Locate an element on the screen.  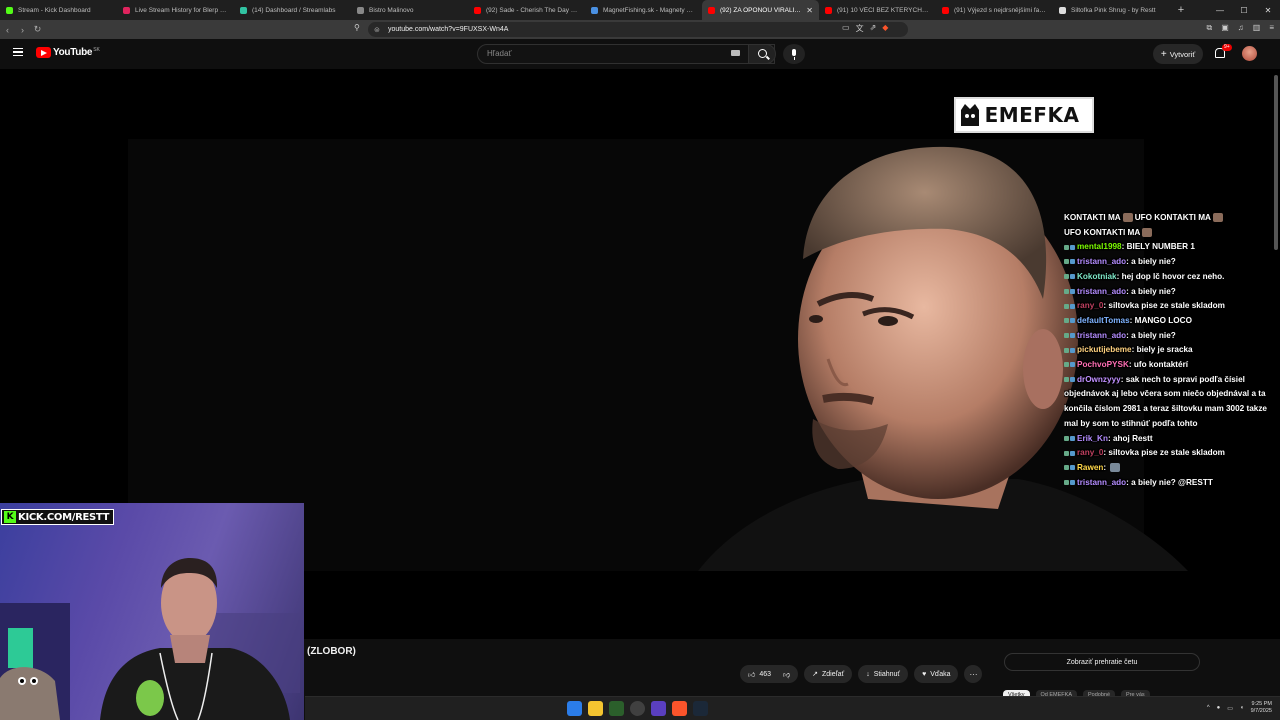
chat-text: KONTAKTI MA is located at coordinates (1092, 217).